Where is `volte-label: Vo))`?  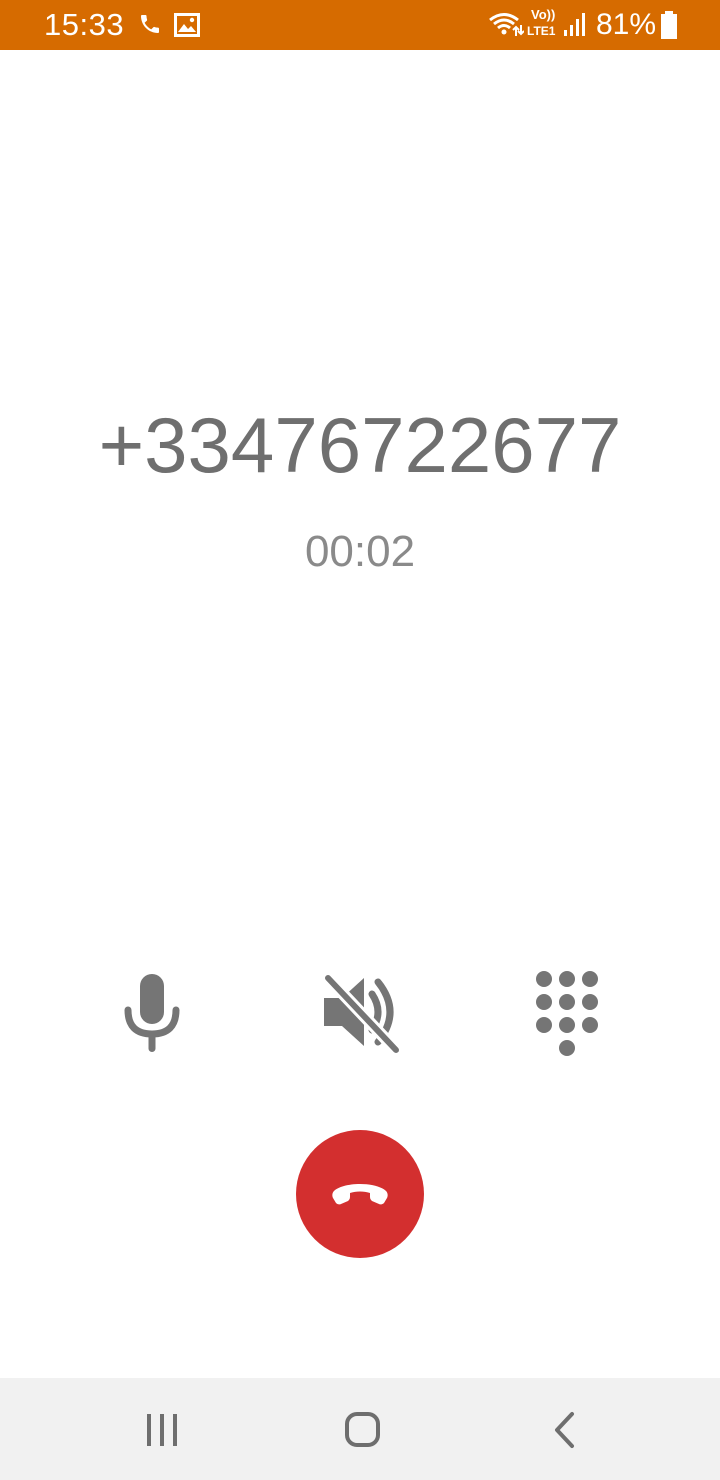
volte-label: Vo)) is located at coordinates (543, 14).